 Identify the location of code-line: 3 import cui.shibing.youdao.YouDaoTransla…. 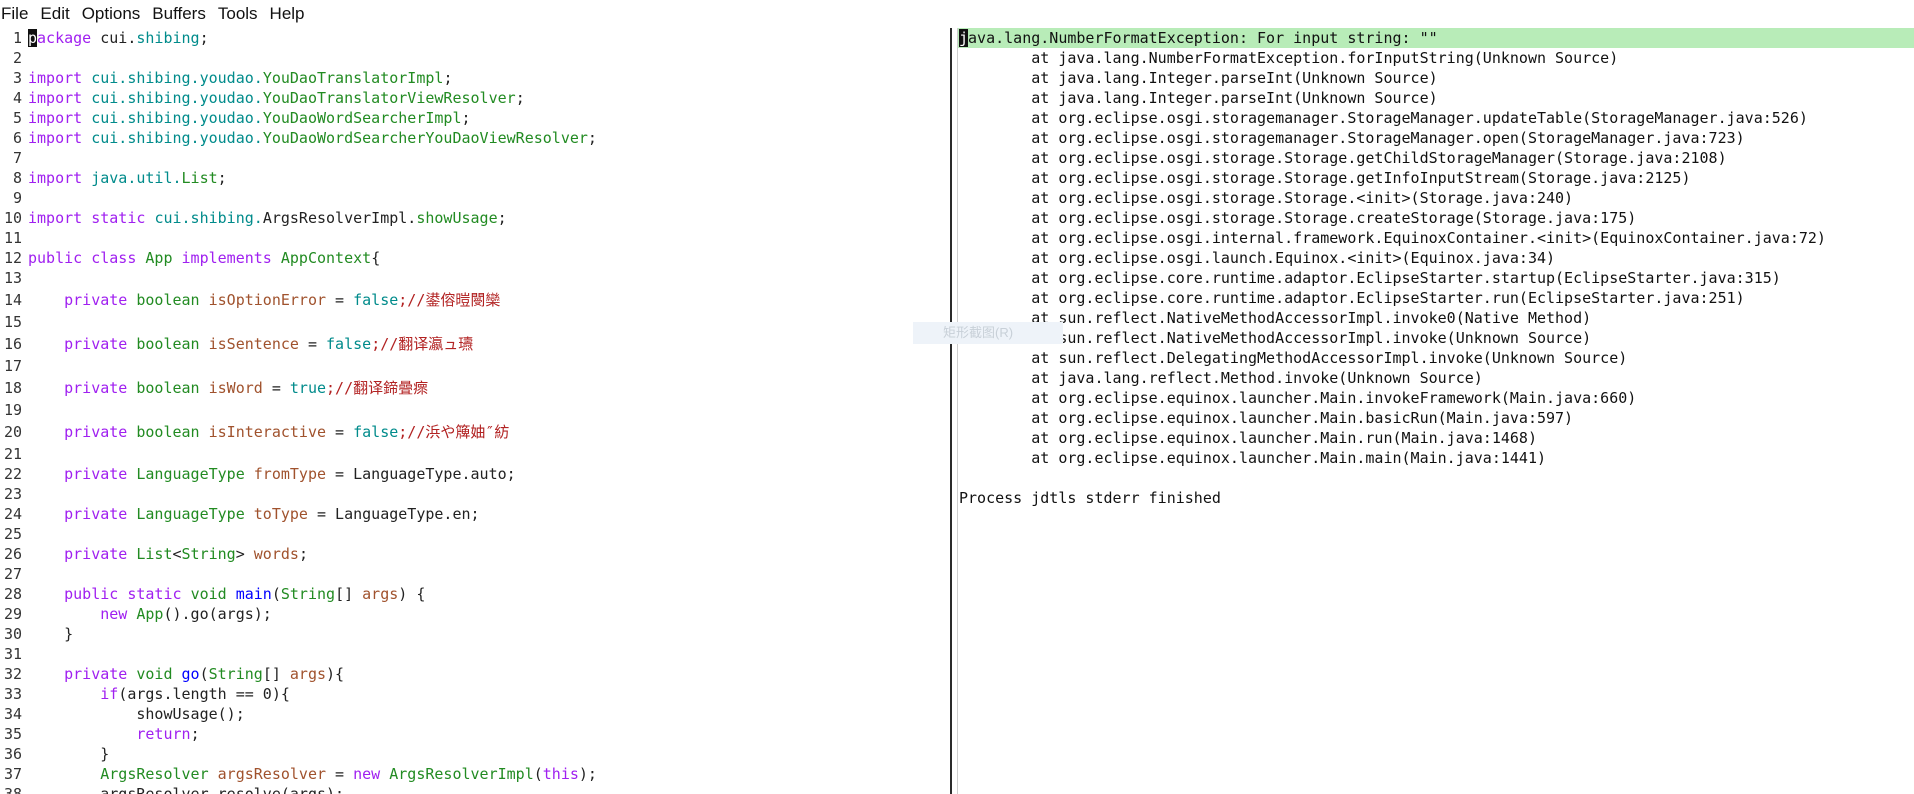
(475, 78).